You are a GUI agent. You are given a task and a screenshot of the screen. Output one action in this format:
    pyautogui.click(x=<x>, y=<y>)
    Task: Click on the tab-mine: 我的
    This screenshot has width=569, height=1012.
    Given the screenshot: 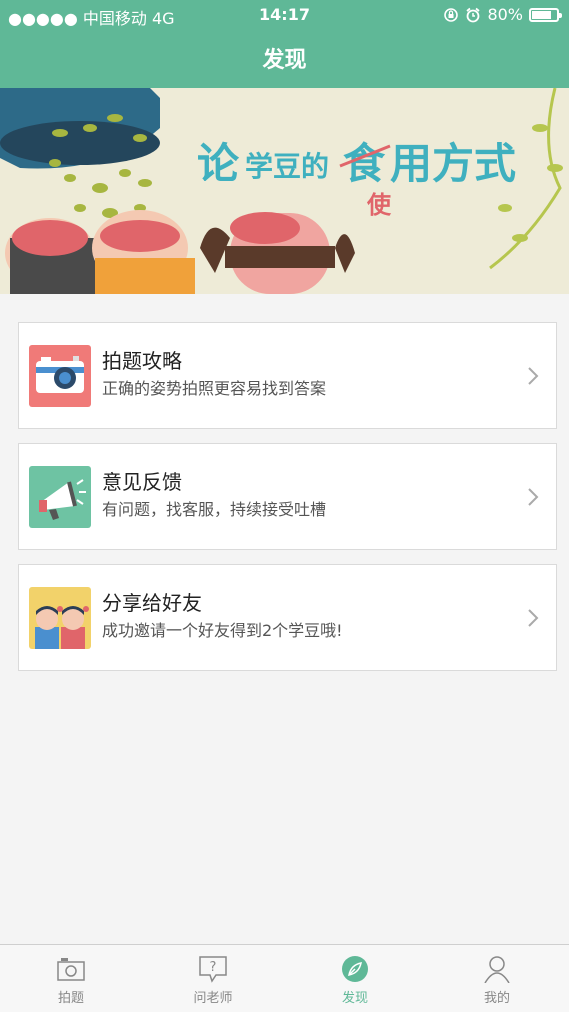 What is the action you would take?
    pyautogui.click(x=497, y=978)
    